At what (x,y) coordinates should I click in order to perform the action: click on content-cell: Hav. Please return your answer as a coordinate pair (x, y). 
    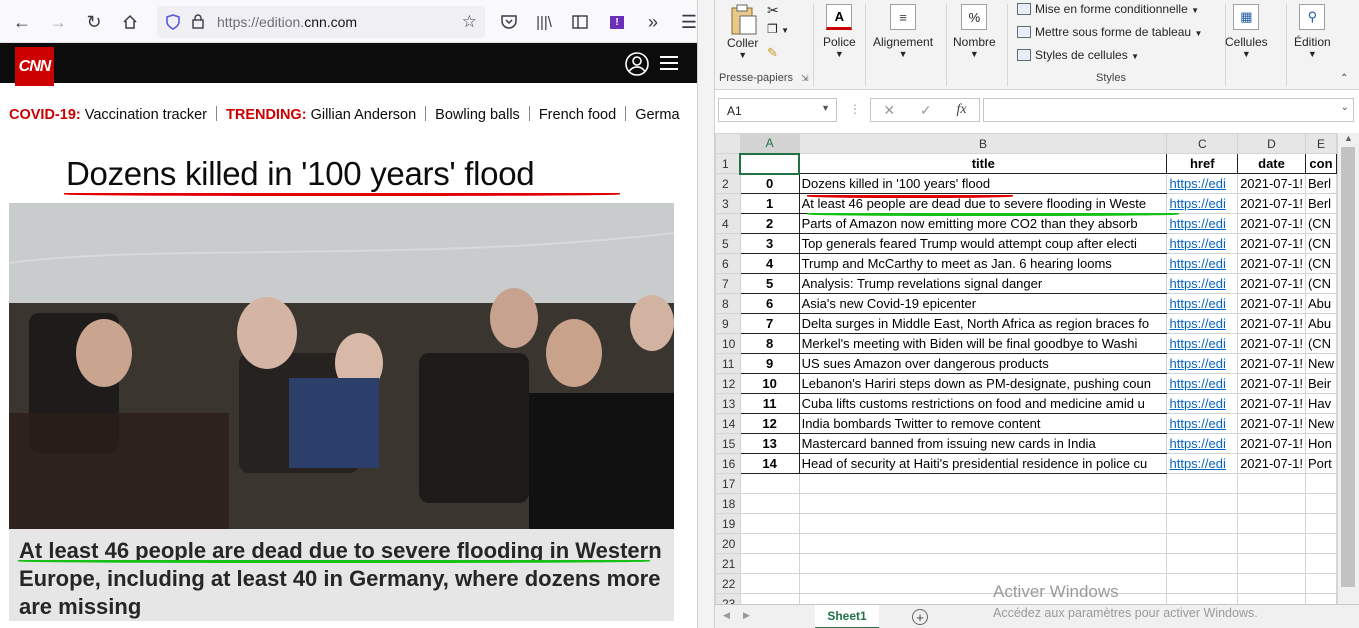
    Looking at the image, I should click on (1320, 403).